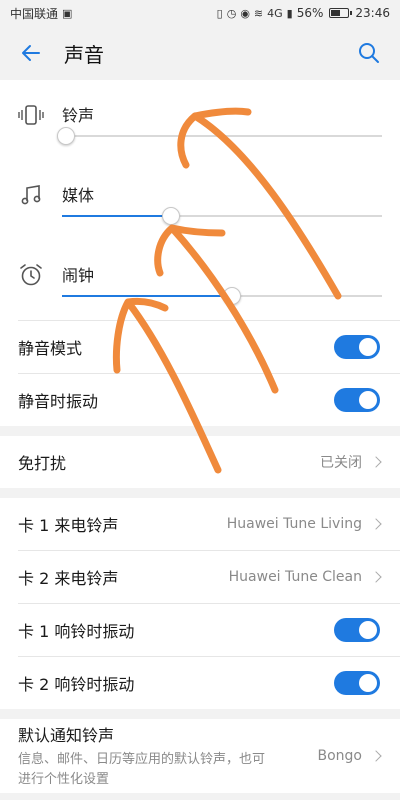  What do you see at coordinates (200, 683) in the screenshot?
I see `sim2-vibrate-row: 卡 2 响铃时振动` at bounding box center [200, 683].